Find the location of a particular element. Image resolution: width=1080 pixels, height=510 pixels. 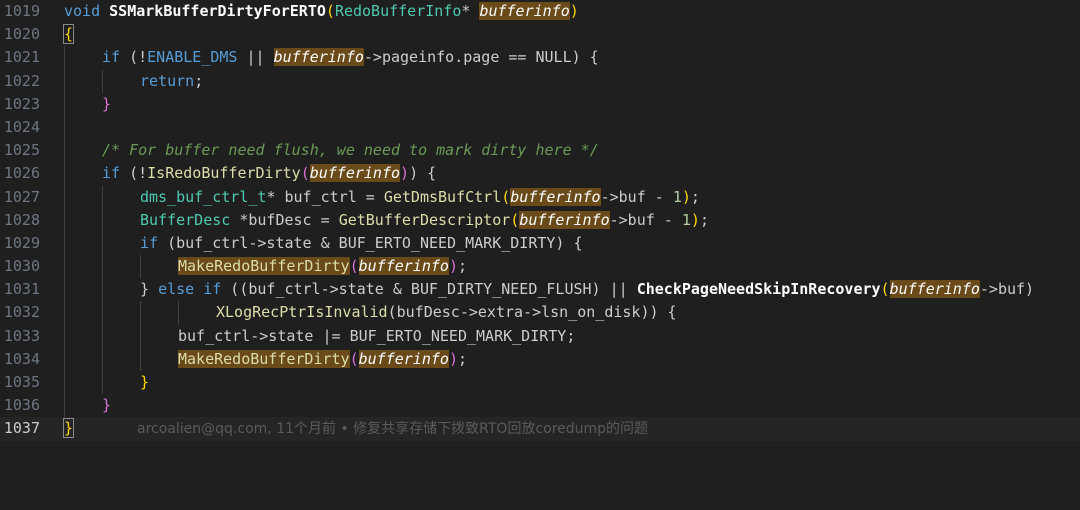

line-number: 1019 is located at coordinates (21, 11).